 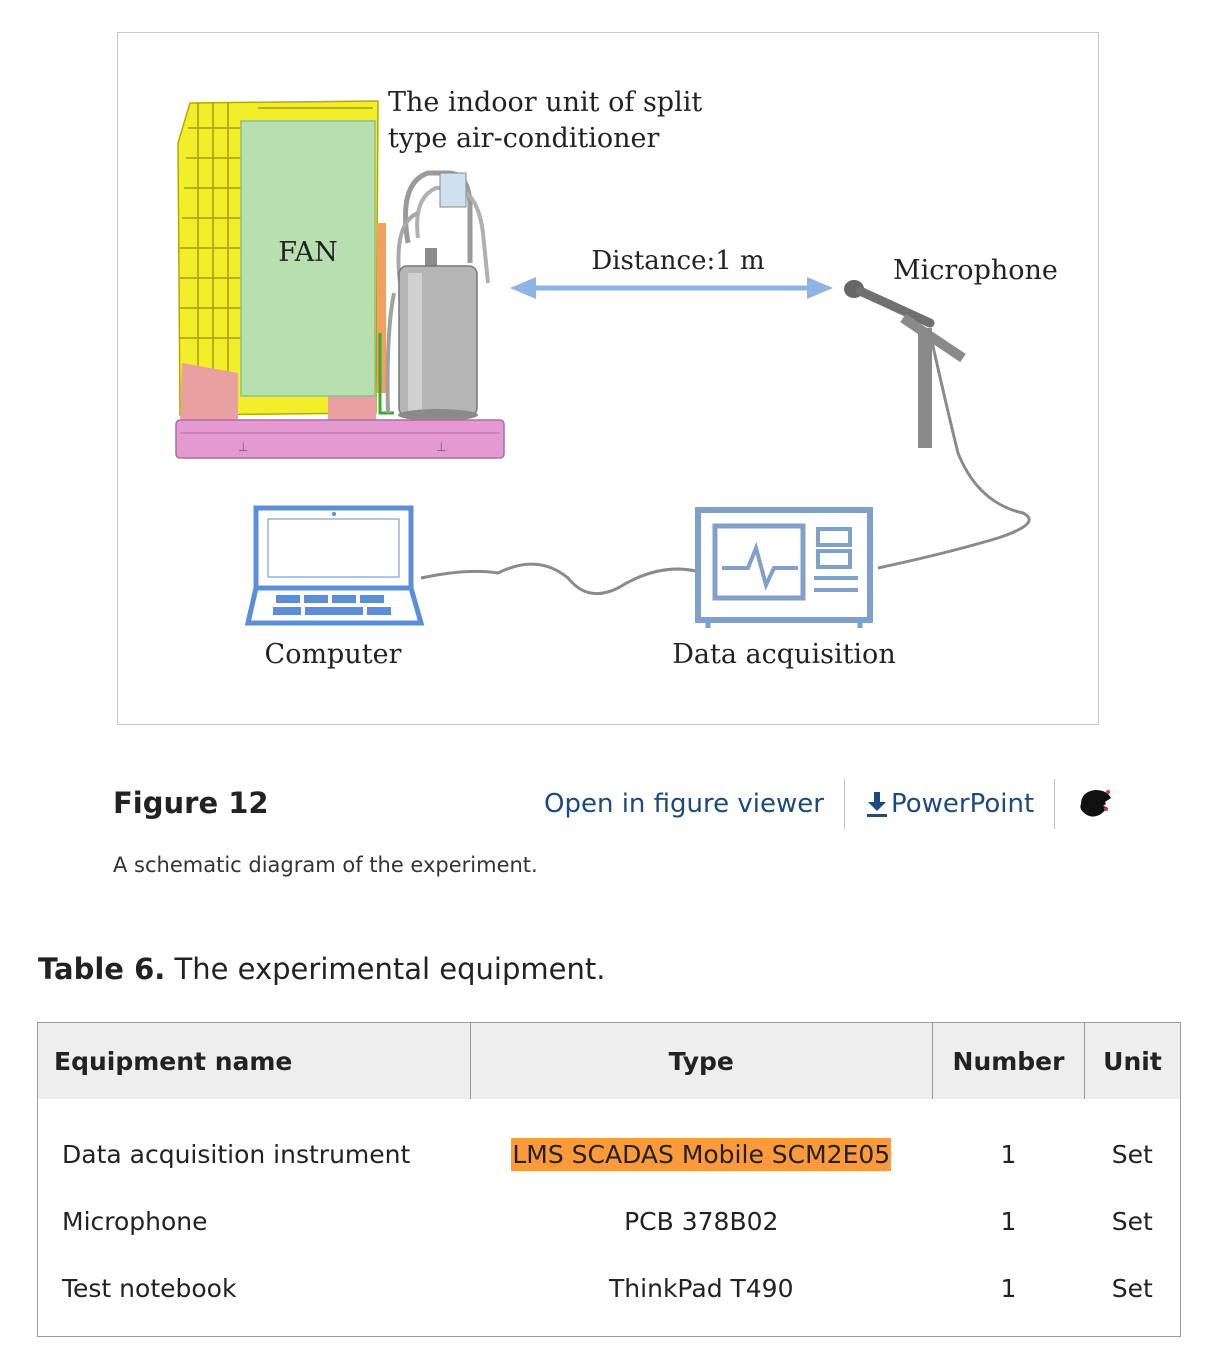 I want to click on column-header: Number, so click(x=1008, y=1060).